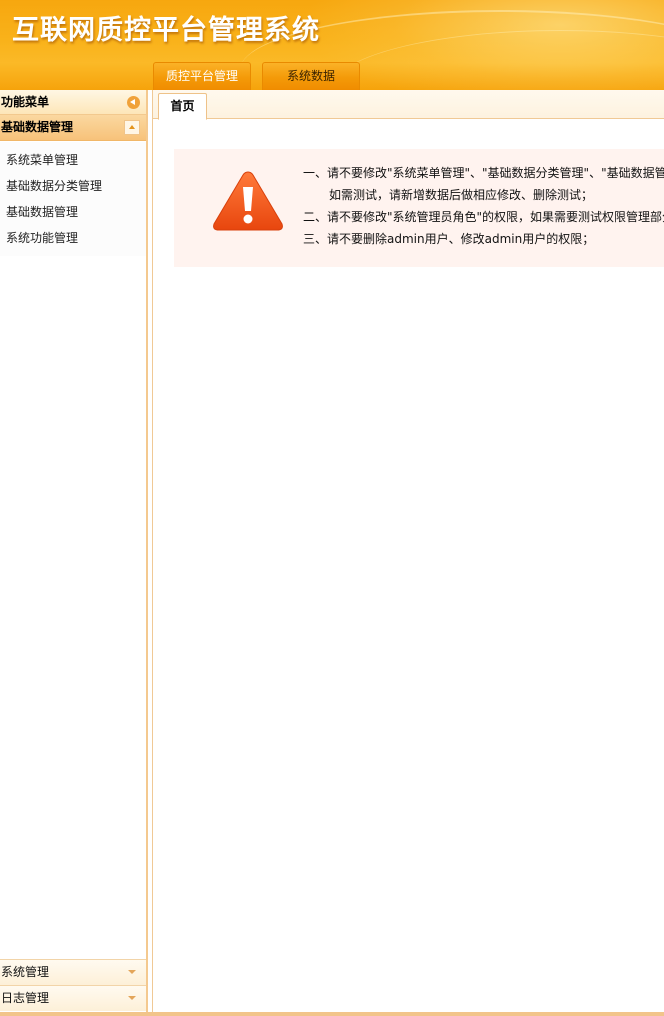 Image resolution: width=664 pixels, height=1016 pixels. Describe the element at coordinates (166, 30) in the screenshot. I see `app-title: 互联网质控平台管理系统` at that location.